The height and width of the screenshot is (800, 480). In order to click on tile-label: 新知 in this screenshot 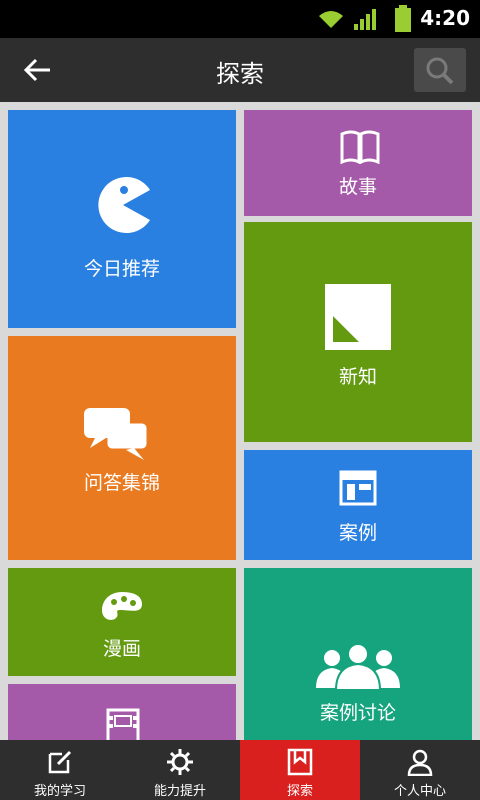, I will do `click(357, 377)`.